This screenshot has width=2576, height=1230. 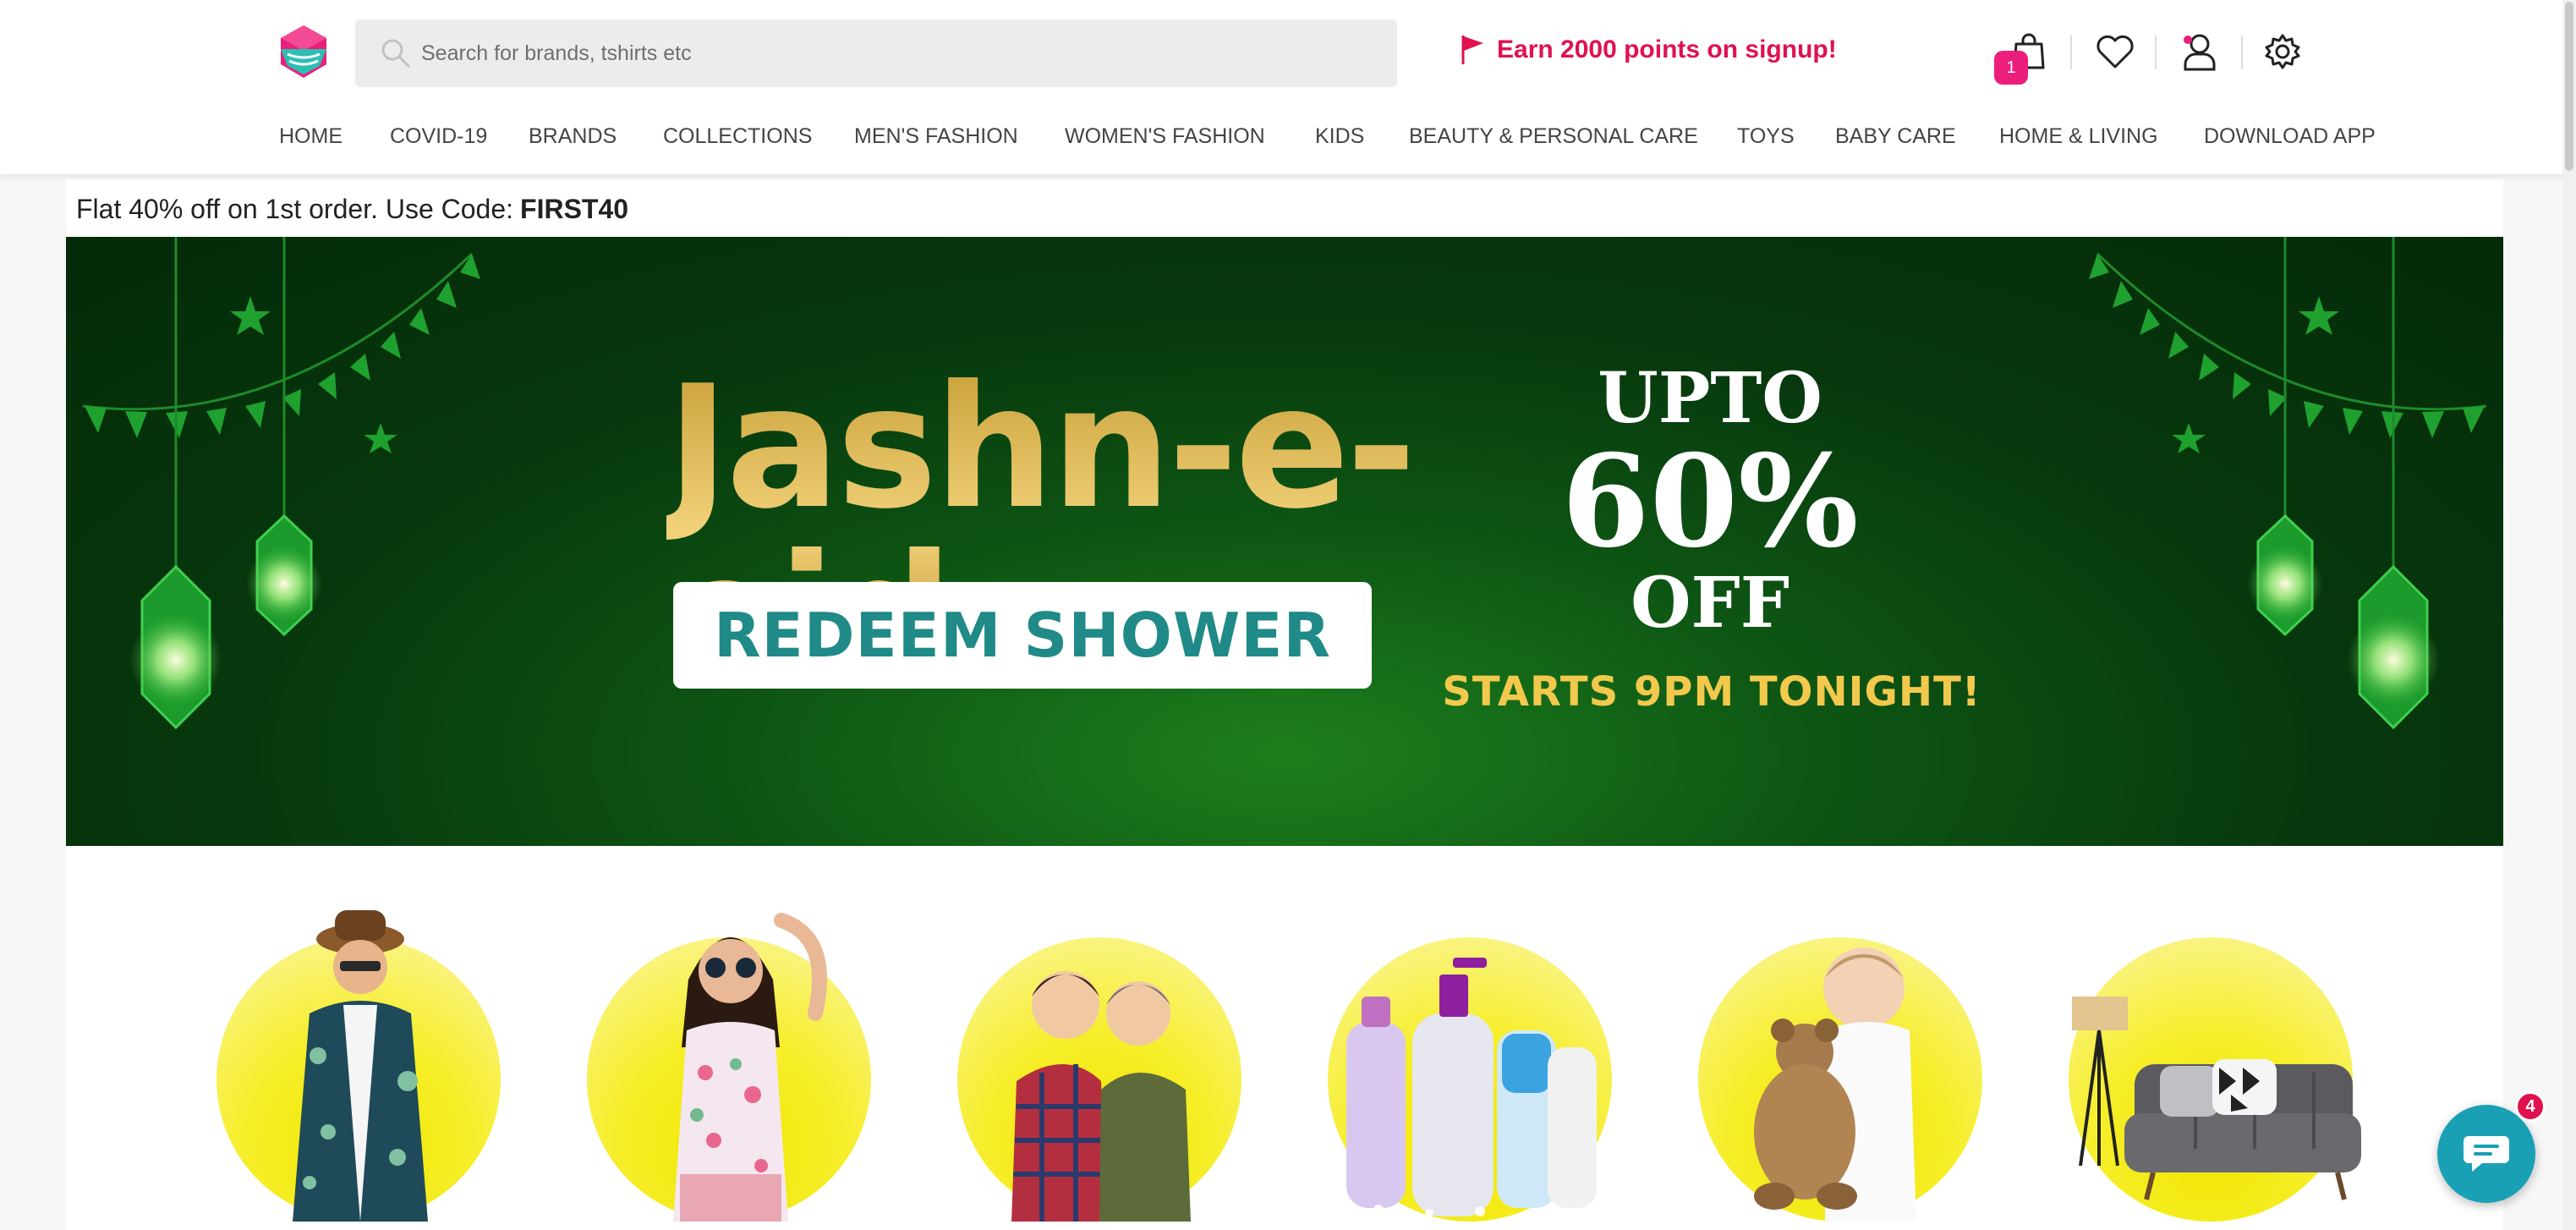 What do you see at coordinates (304, 52) in the screenshot?
I see `brand-logo` at bounding box center [304, 52].